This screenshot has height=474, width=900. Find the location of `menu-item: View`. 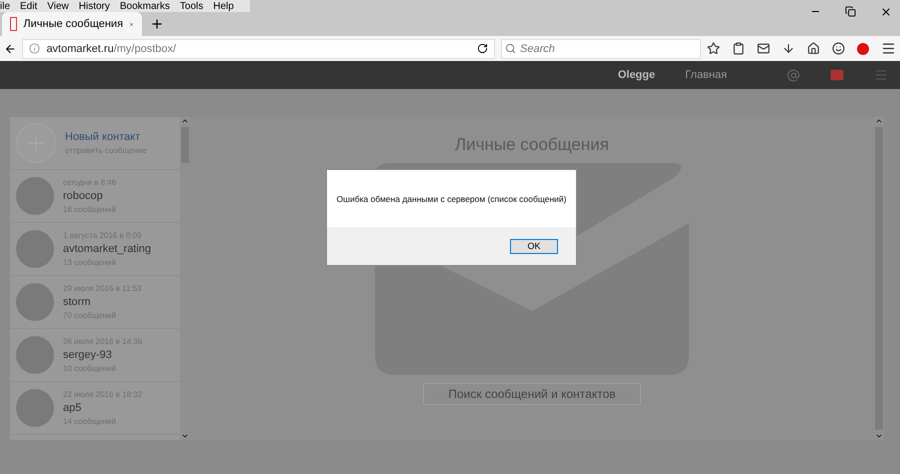

menu-item: View is located at coordinates (58, 6).